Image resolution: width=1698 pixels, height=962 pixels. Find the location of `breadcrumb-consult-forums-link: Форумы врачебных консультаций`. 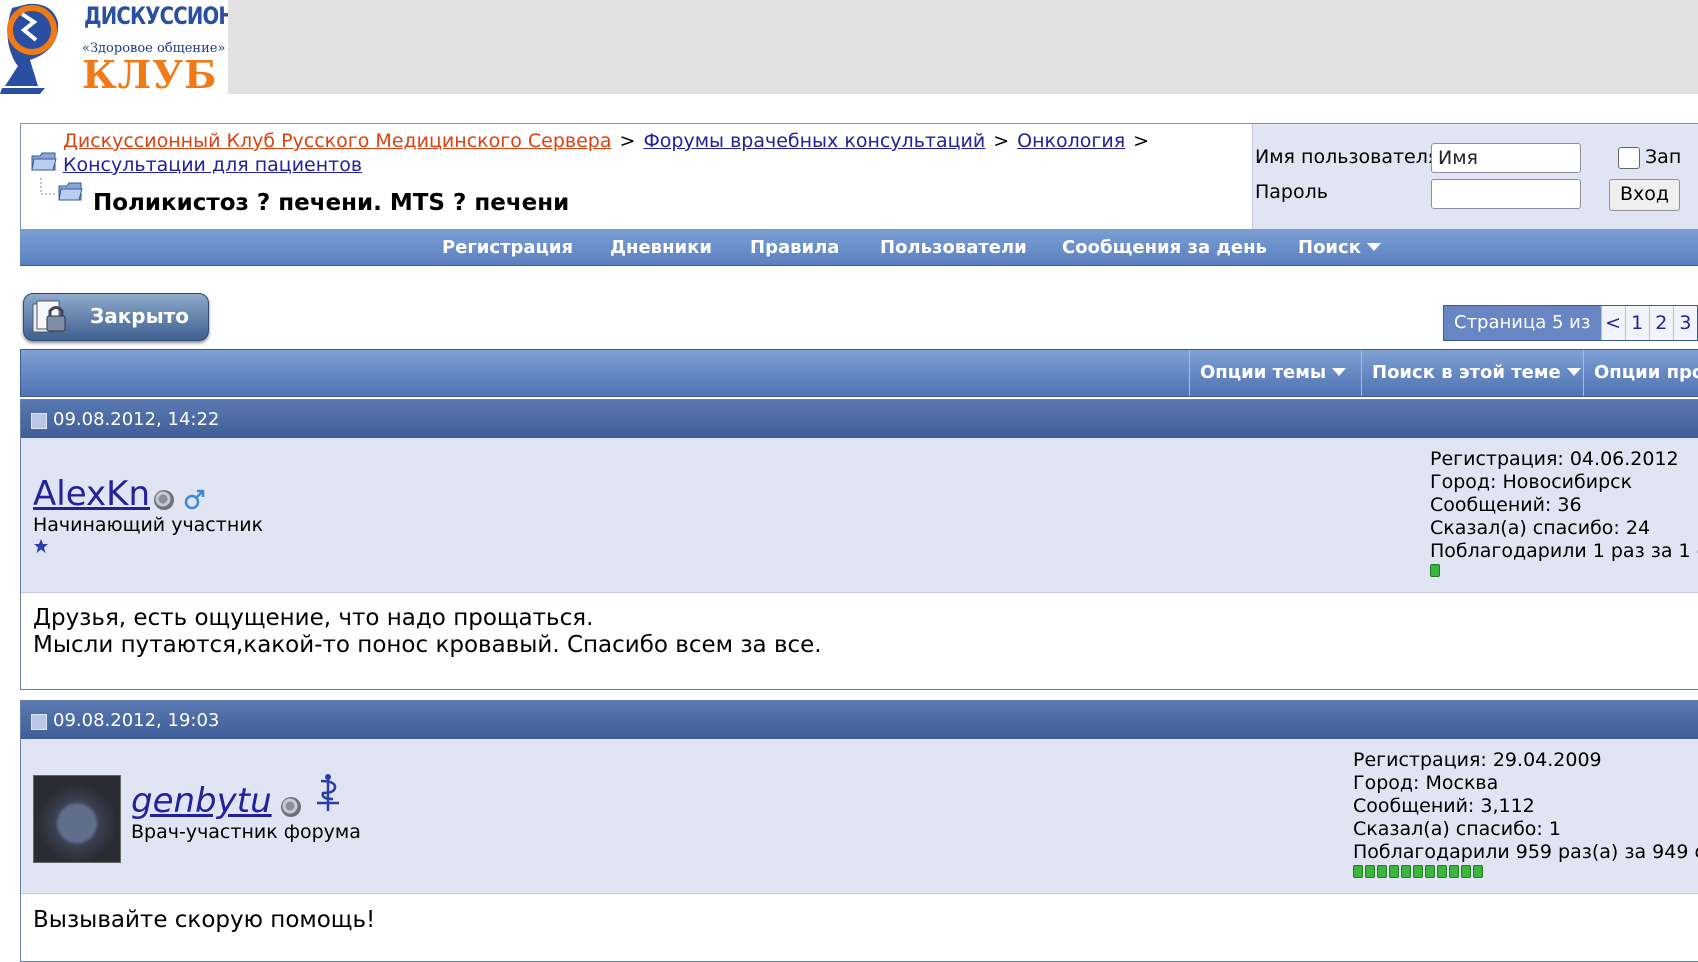

breadcrumb-consult-forums-link: Форумы врачебных консультаций is located at coordinates (814, 141).